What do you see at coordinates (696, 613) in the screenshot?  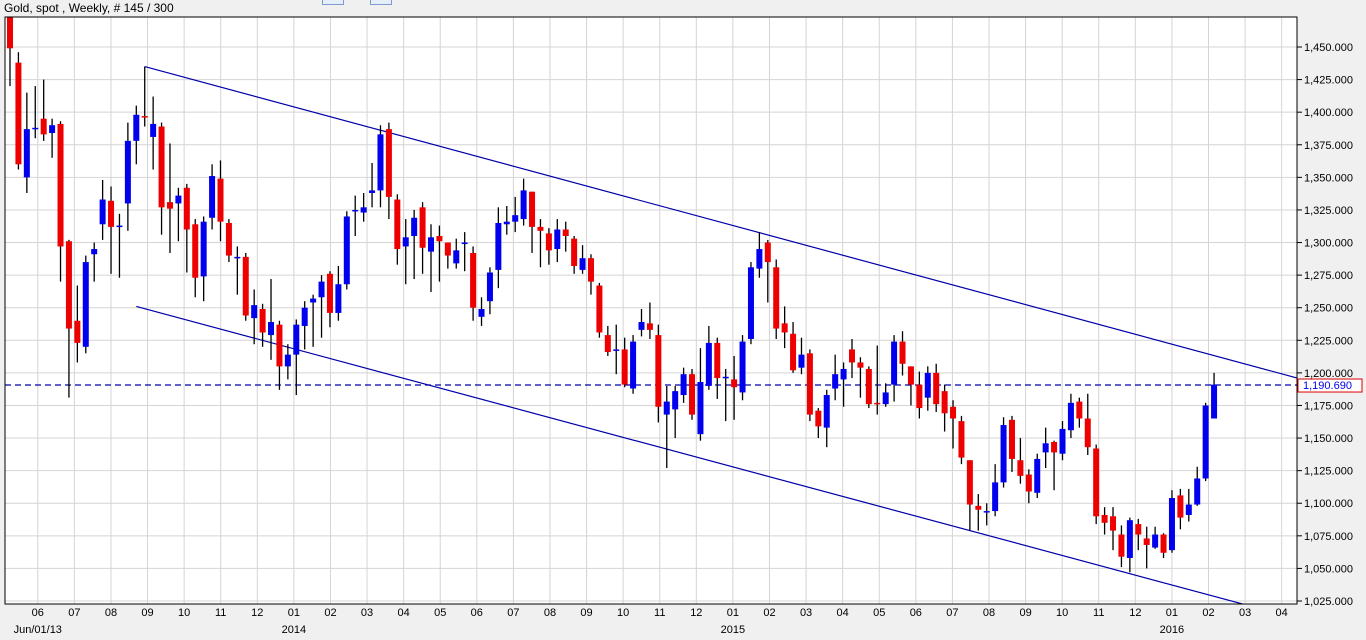 I see `x-tick-label: 12` at bounding box center [696, 613].